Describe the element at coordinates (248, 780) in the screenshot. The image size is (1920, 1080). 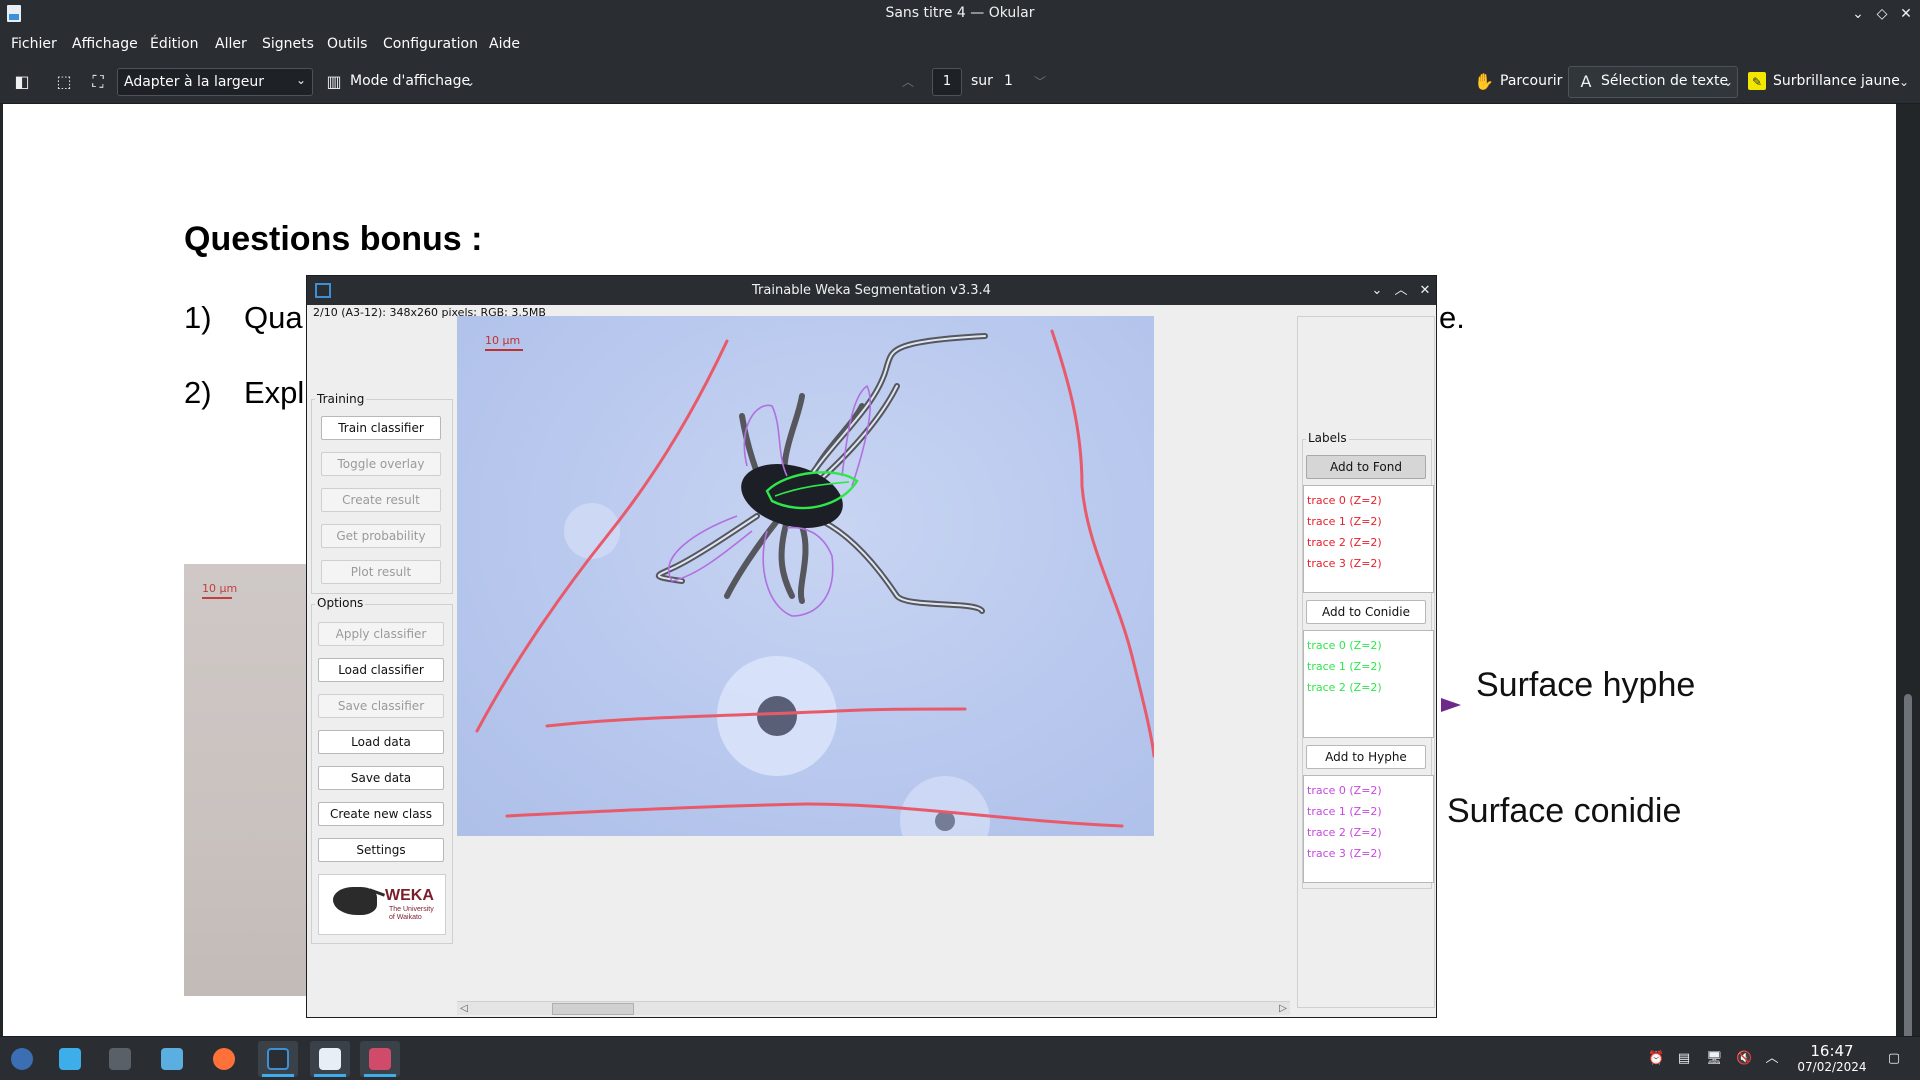
I see `document-photo: 10 µm` at that location.